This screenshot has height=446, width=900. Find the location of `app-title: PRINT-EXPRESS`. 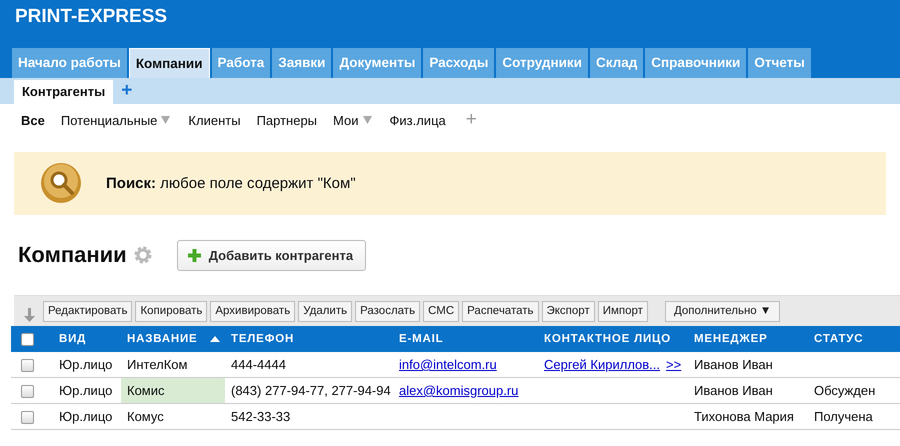

app-title: PRINT-EXPRESS is located at coordinates (91, 17).